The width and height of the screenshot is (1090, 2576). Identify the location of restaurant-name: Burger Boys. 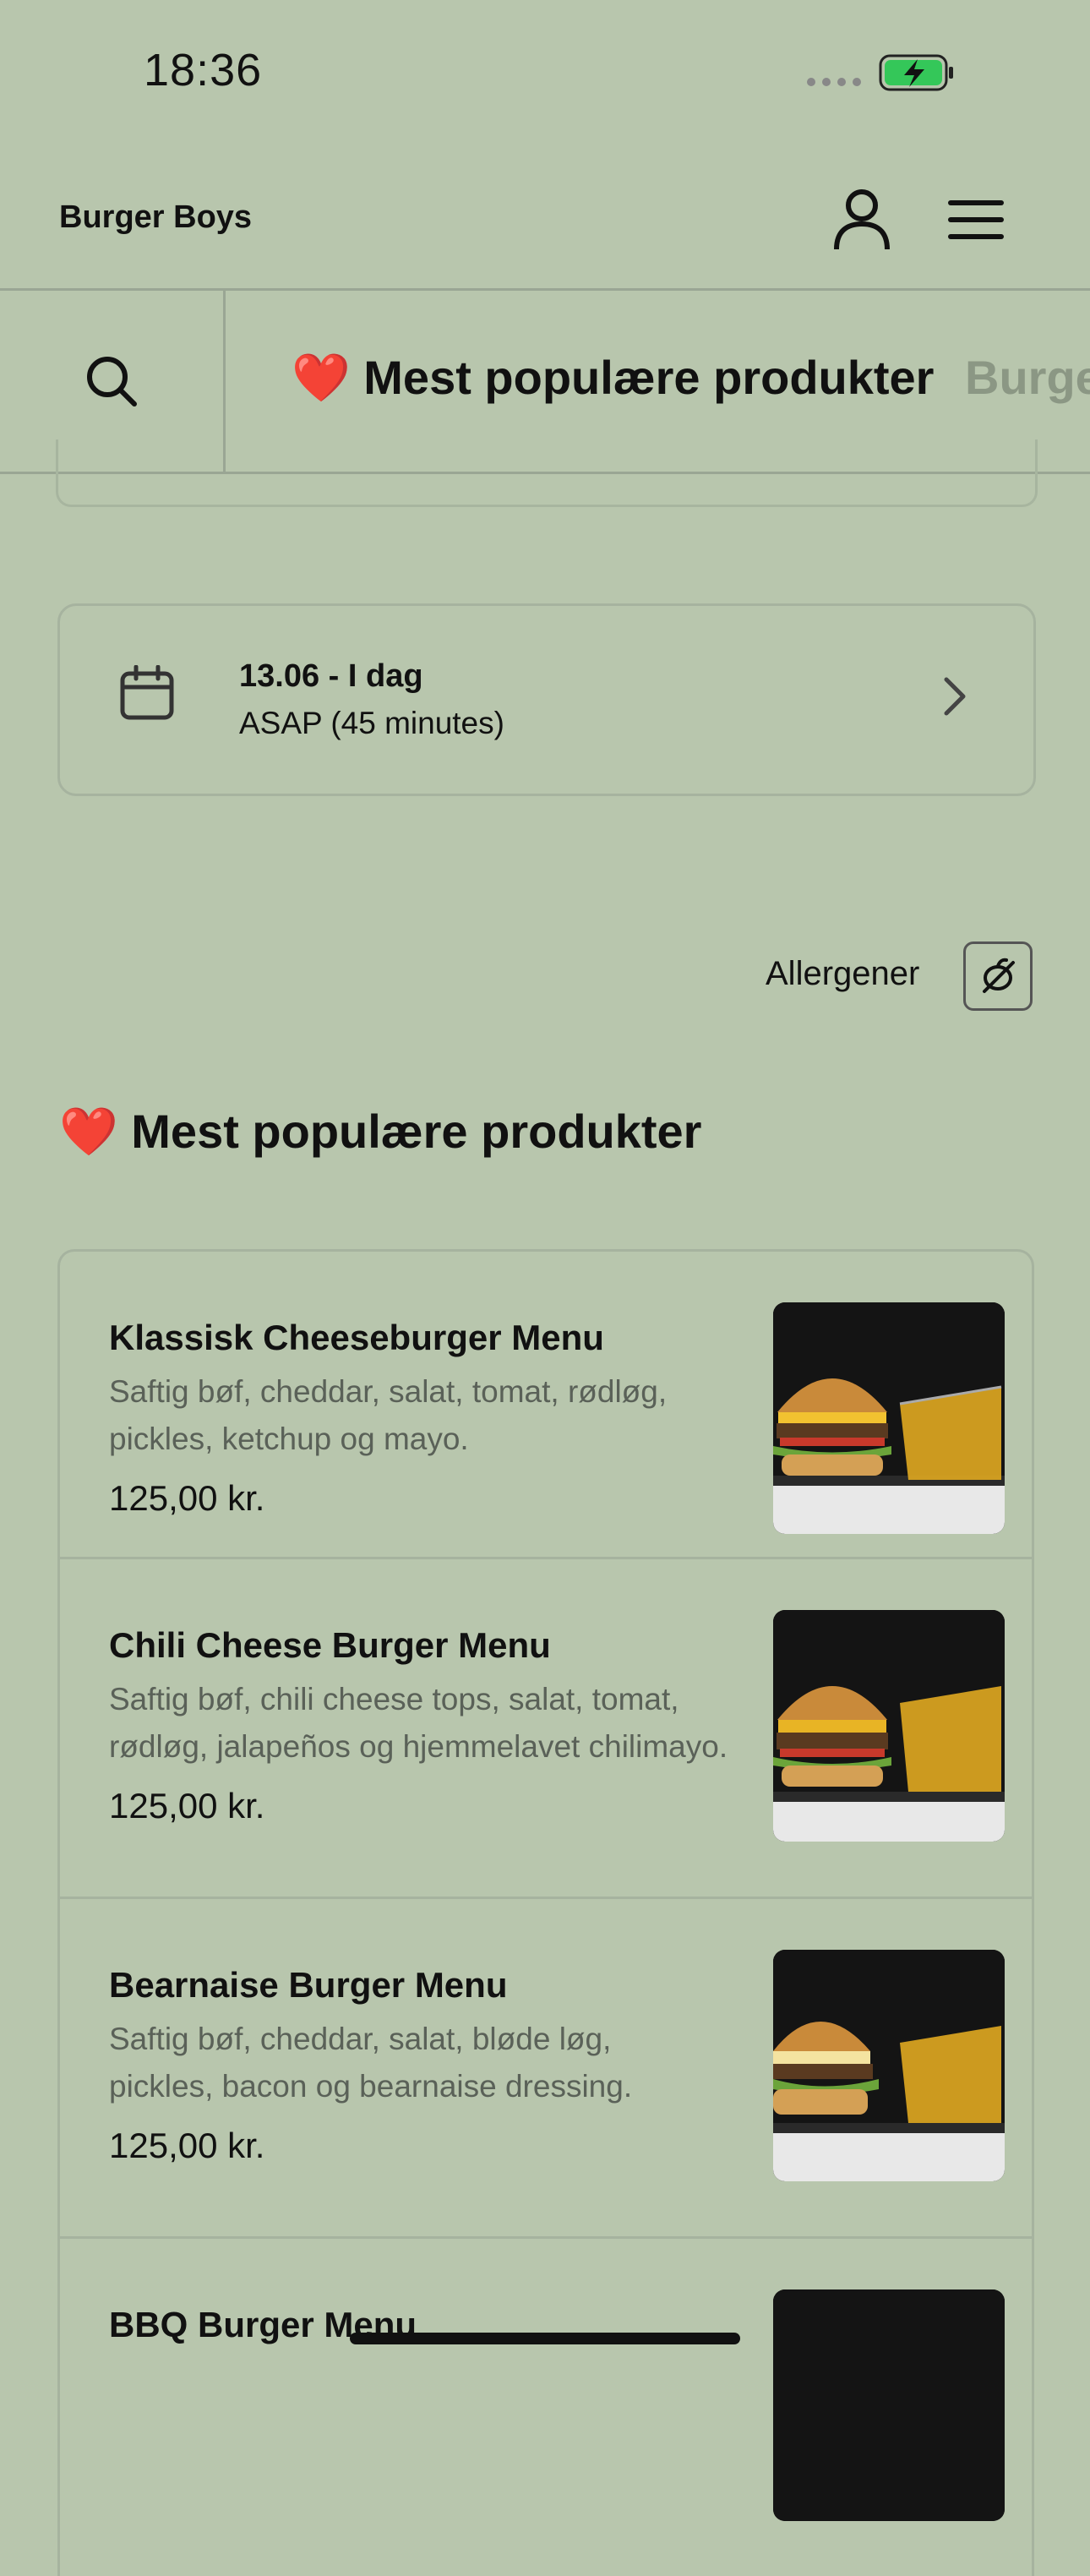
(156, 217).